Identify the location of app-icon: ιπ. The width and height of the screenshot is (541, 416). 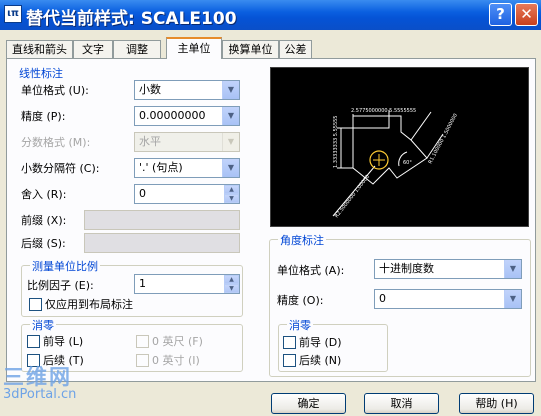
(13, 14).